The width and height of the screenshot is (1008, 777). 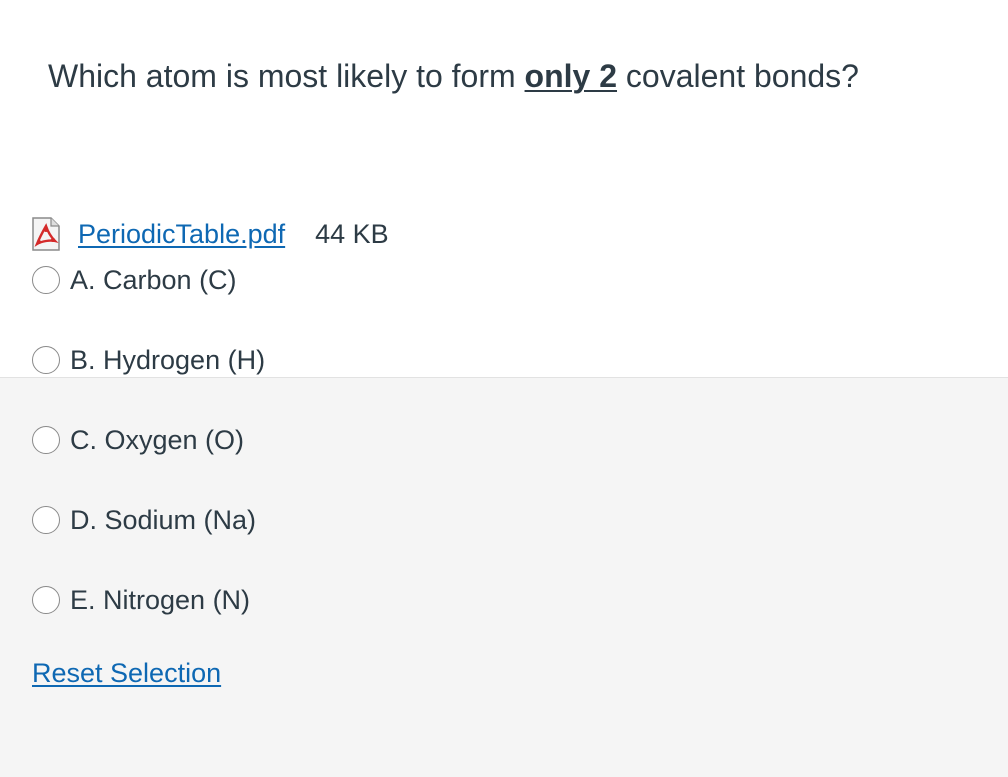 I want to click on question-prefix: Which atom is most likely to form, so click(x=286, y=76).